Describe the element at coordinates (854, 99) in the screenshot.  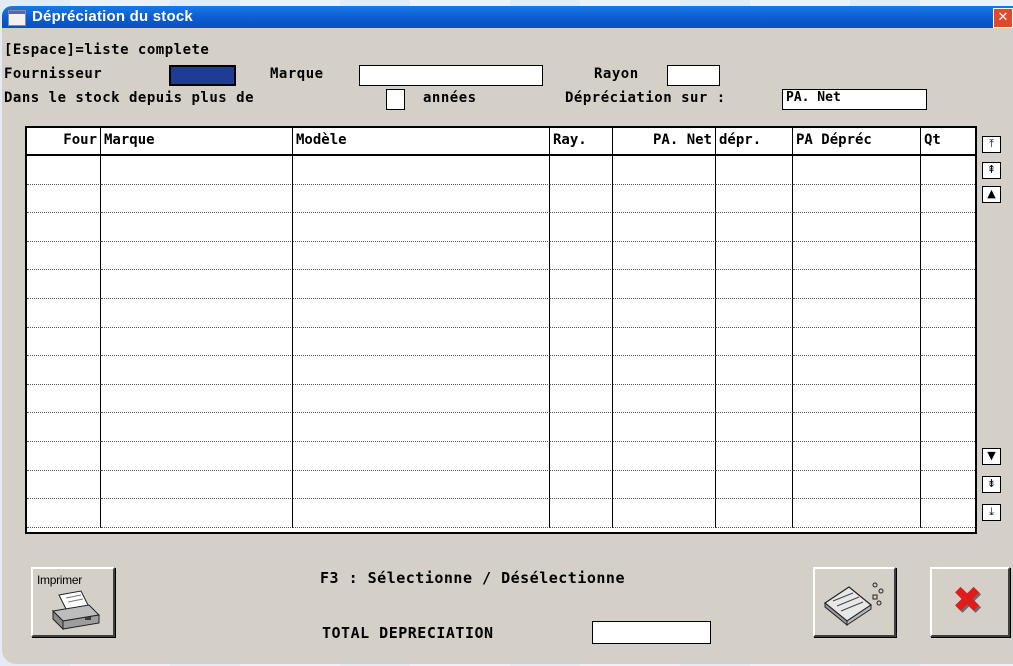
I see `depreciation-basis-input: PA. Net` at that location.